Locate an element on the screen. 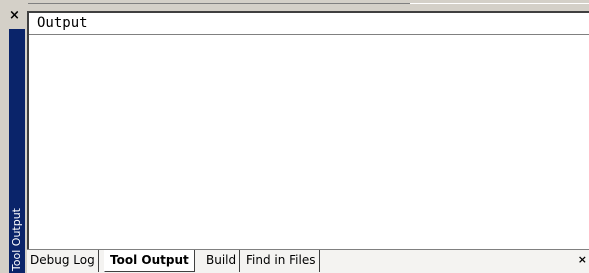 This screenshot has height=273, width=589. tab-debug-log: Debug Log is located at coordinates (63, 261).